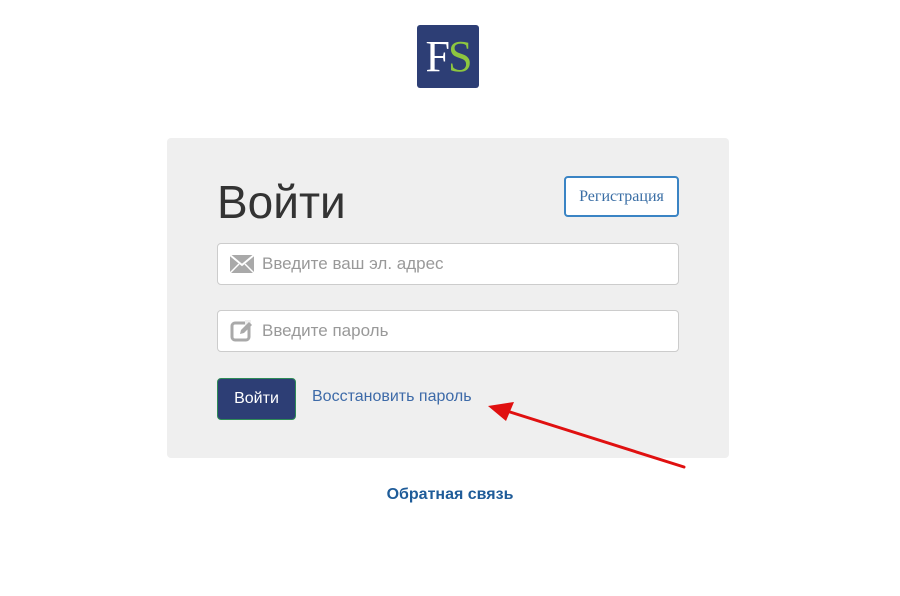 The width and height of the screenshot is (900, 596). What do you see at coordinates (392, 397) in the screenshot?
I see `forgot-password-link: Восстановить пароль` at bounding box center [392, 397].